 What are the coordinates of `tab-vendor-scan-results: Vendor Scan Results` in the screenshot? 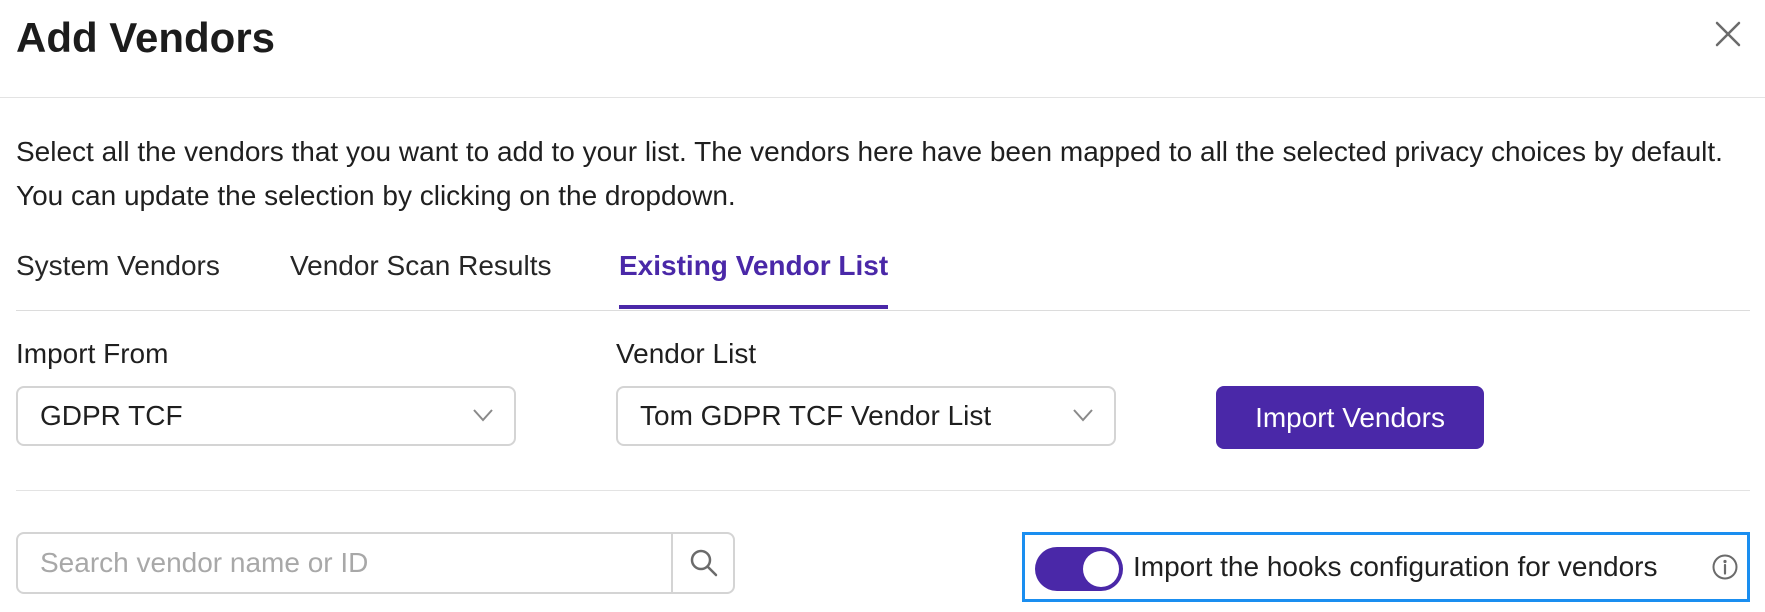 It's located at (421, 274).